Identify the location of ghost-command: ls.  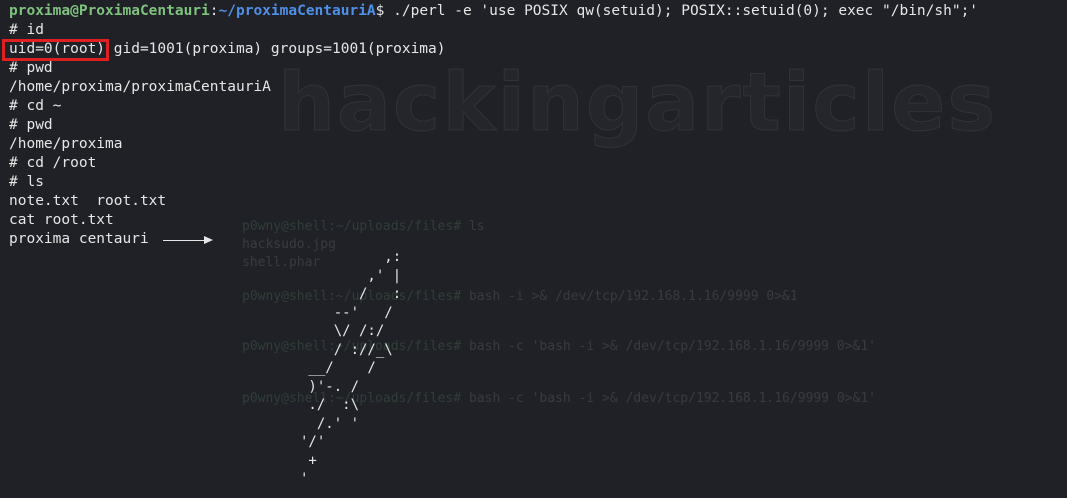
(473, 226).